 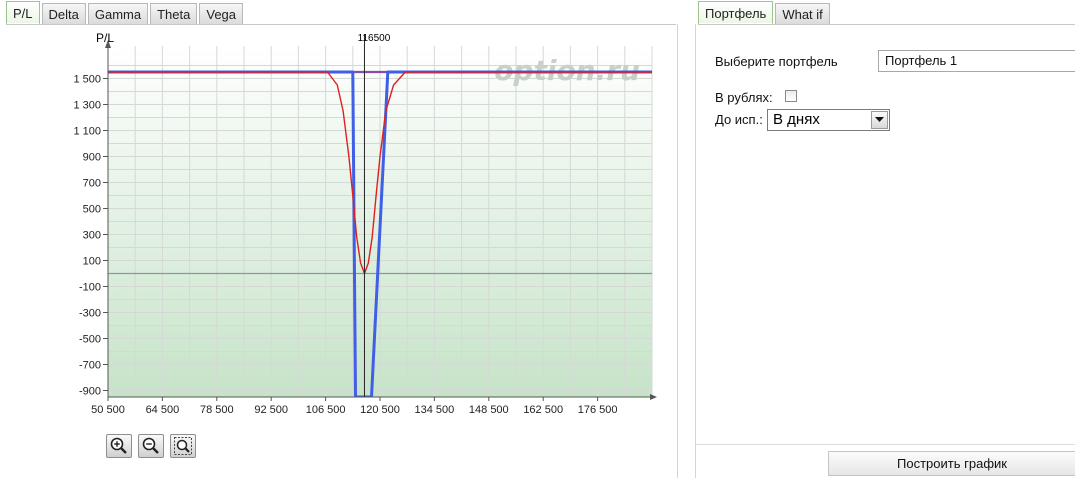 I want to click on x-tick-label: 92 500, so click(x=271, y=410).